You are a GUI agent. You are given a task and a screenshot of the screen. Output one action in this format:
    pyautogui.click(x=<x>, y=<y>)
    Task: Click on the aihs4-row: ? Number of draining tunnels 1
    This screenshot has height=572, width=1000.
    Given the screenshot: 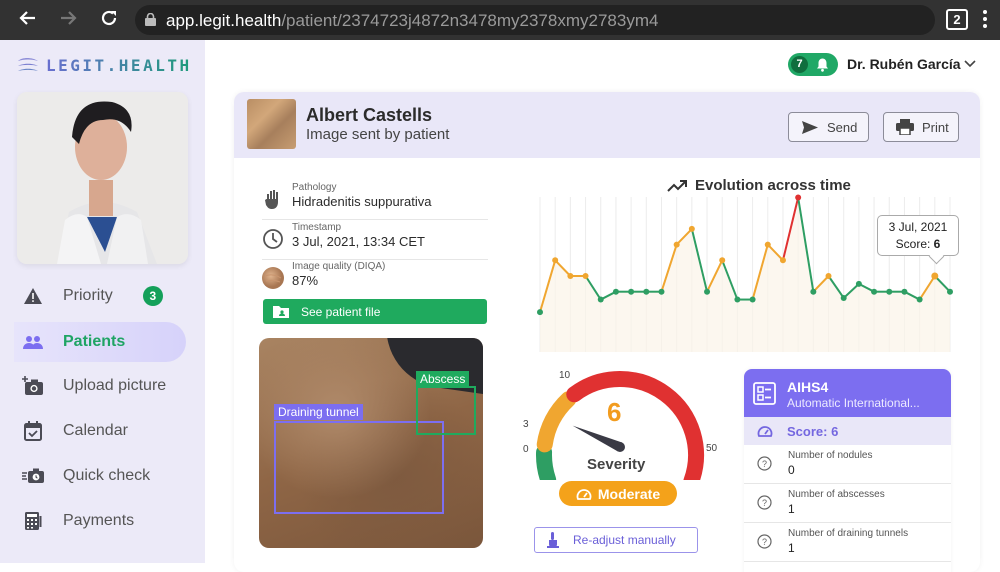 What is the action you would take?
    pyautogui.click(x=847, y=542)
    